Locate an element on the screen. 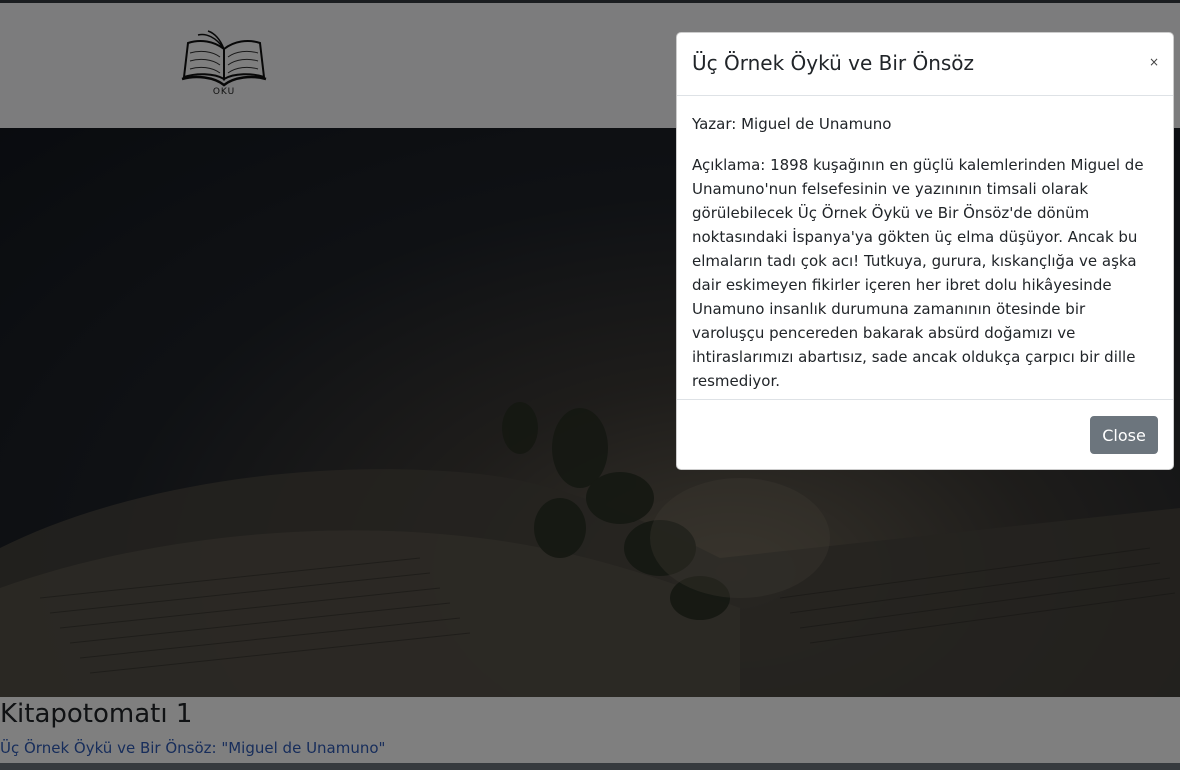 The width and height of the screenshot is (1180, 770). modal-title: Üç Örnek Öykü ve Bir Önsöz is located at coordinates (833, 63).